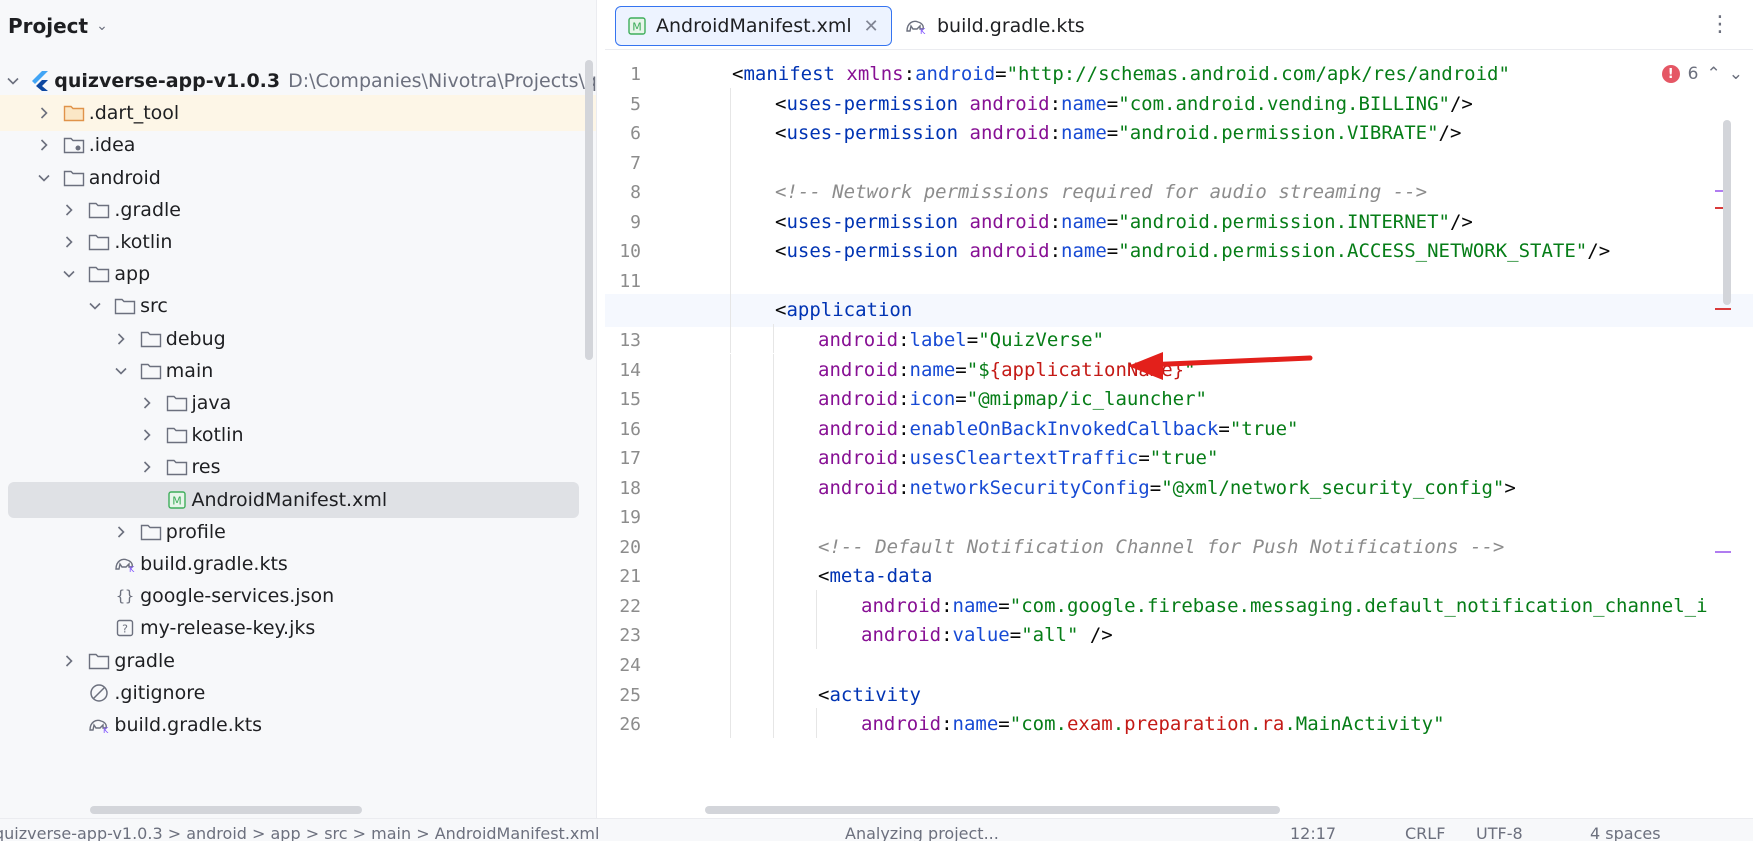  What do you see at coordinates (195, 531) in the screenshot?
I see `tree-item-label: profile` at bounding box center [195, 531].